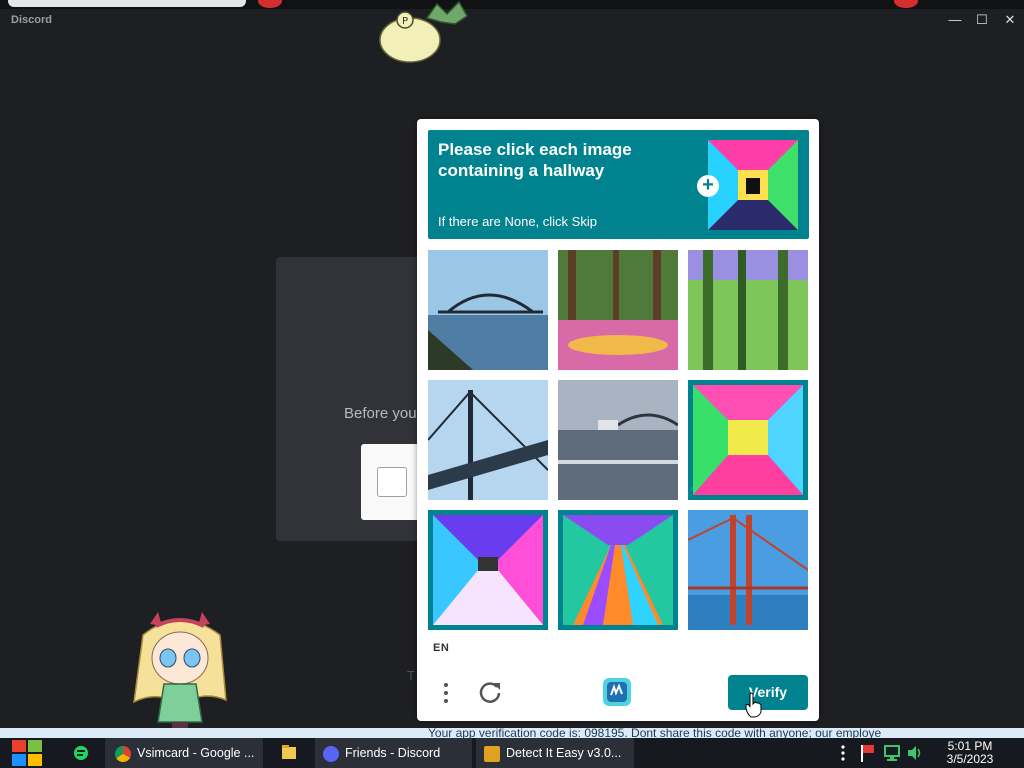 This screenshot has height=768, width=1024. Describe the element at coordinates (405, 21) in the screenshot. I see `svg-text: P` at that location.